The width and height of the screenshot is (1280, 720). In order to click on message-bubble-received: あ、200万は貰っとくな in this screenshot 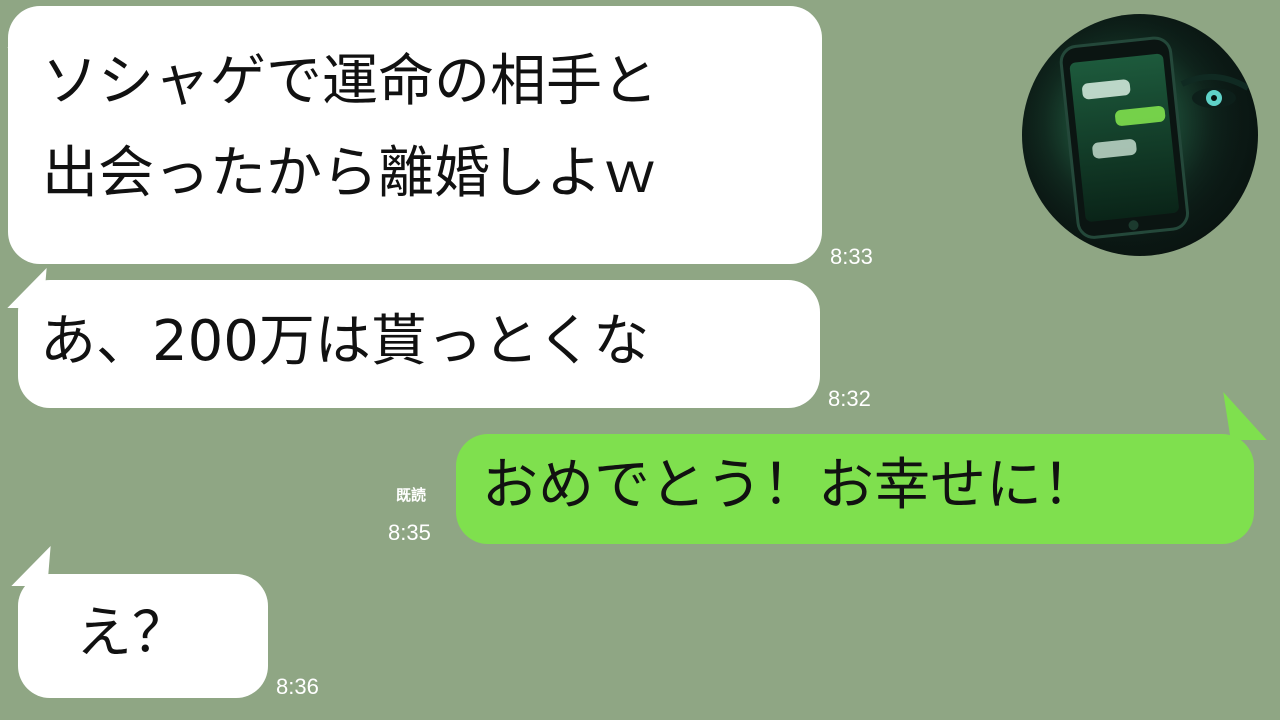, I will do `click(419, 344)`.